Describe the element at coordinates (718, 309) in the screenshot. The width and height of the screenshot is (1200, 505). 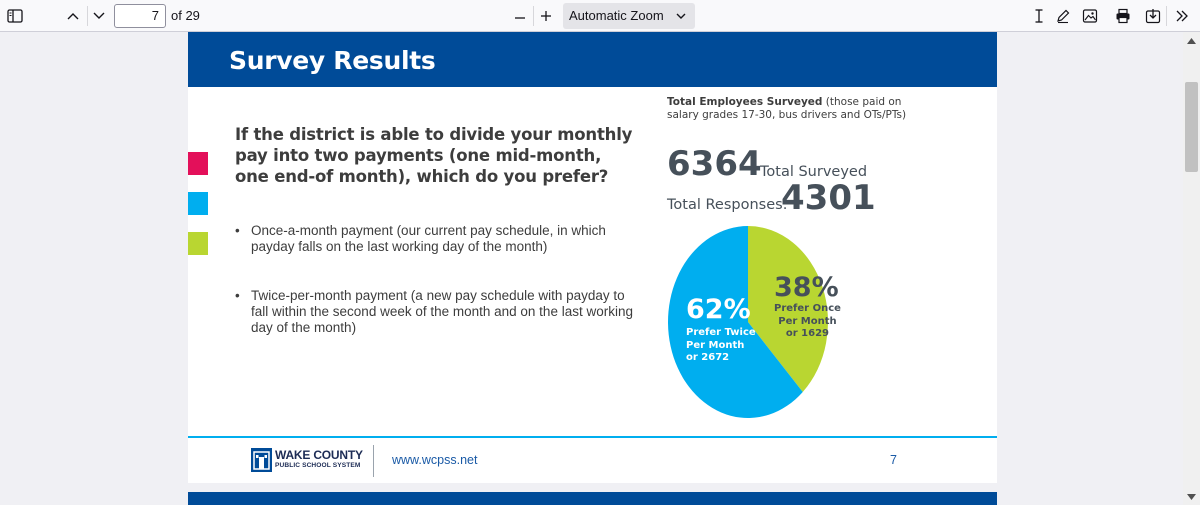
I see `pie-label-twice-percent: 62%` at that location.